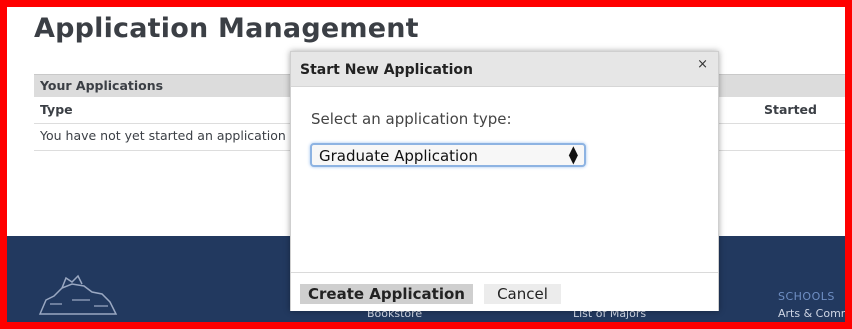  I want to click on footer-link-arts: Arts & Comm, so click(811, 313).